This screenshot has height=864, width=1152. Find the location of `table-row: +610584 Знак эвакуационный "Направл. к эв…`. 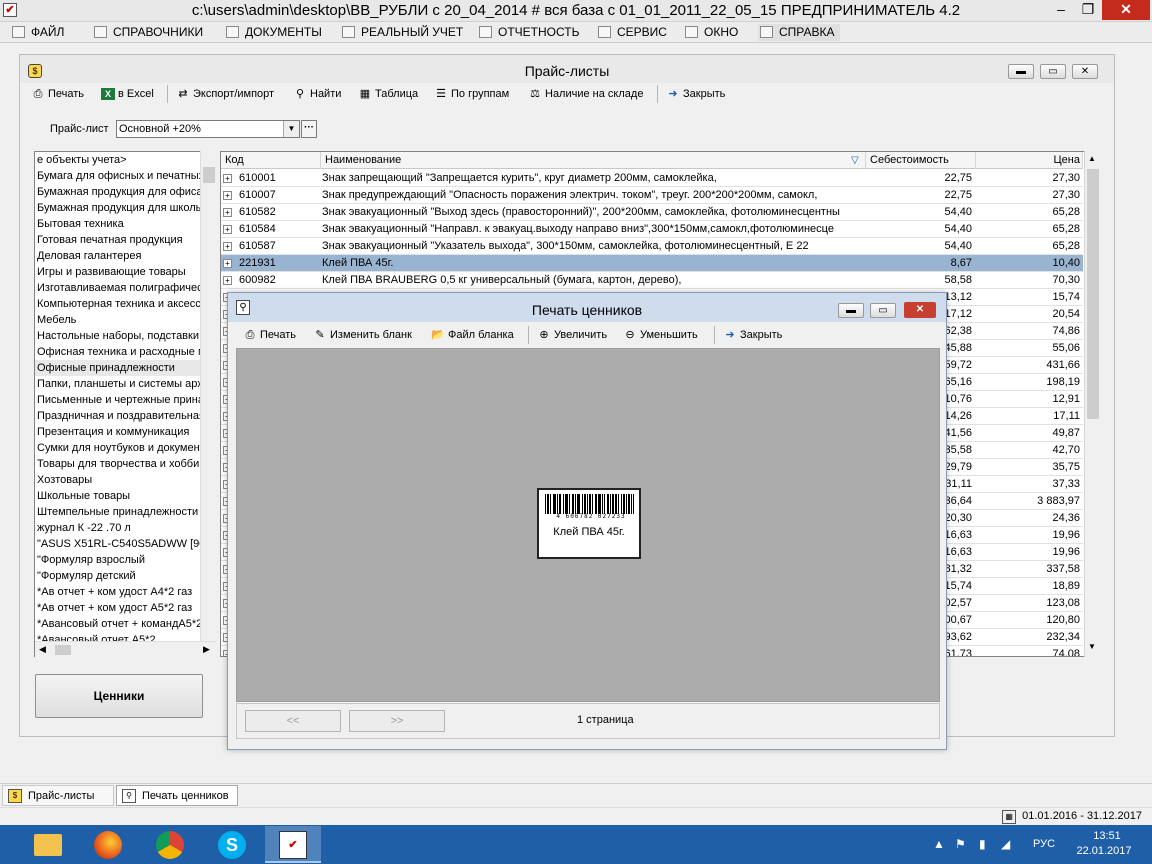

table-row: +610584 Знак эвакуационный "Направл. к эв… is located at coordinates (652, 229).